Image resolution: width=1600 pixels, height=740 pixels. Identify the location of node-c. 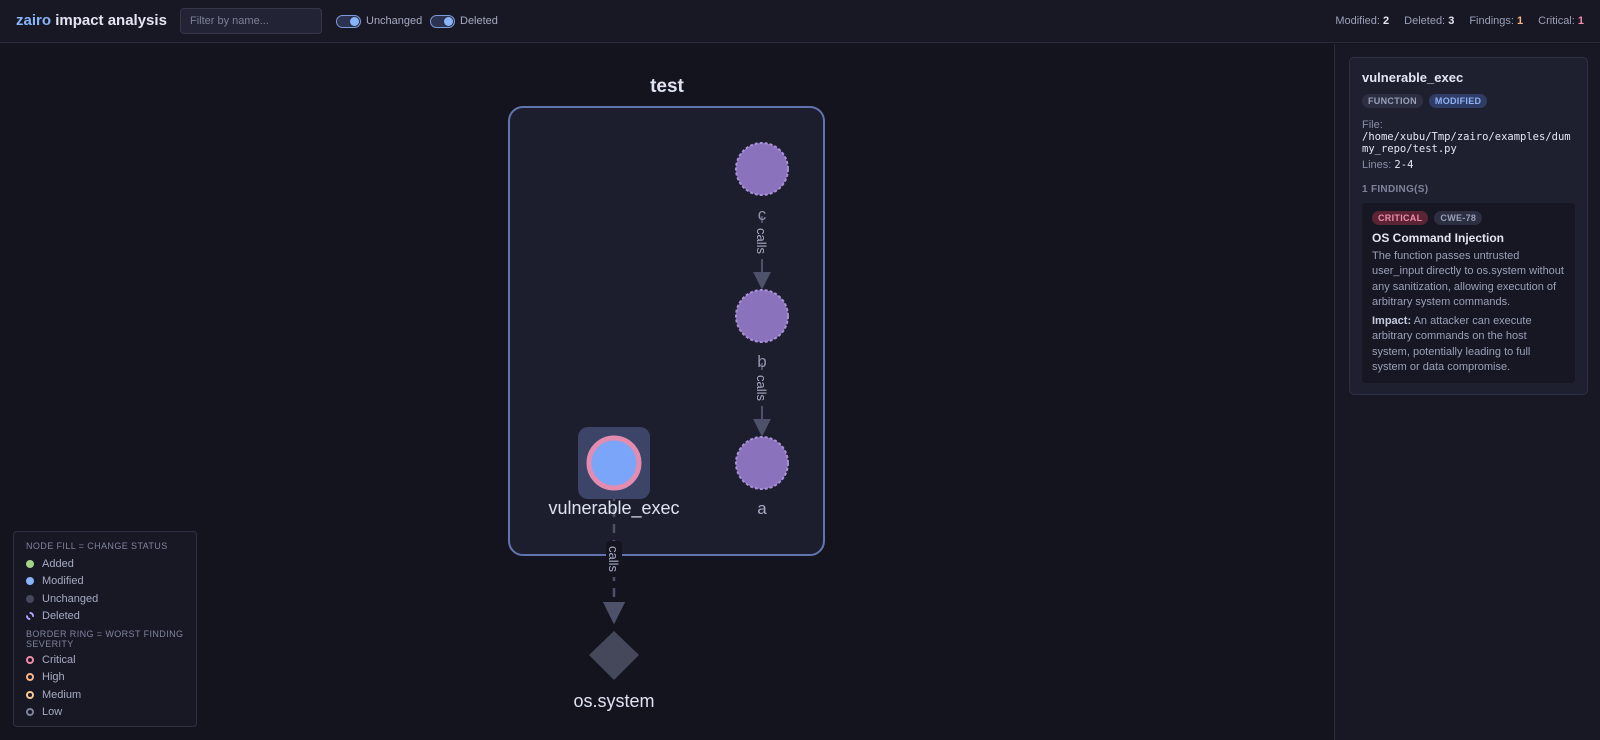
(762, 169).